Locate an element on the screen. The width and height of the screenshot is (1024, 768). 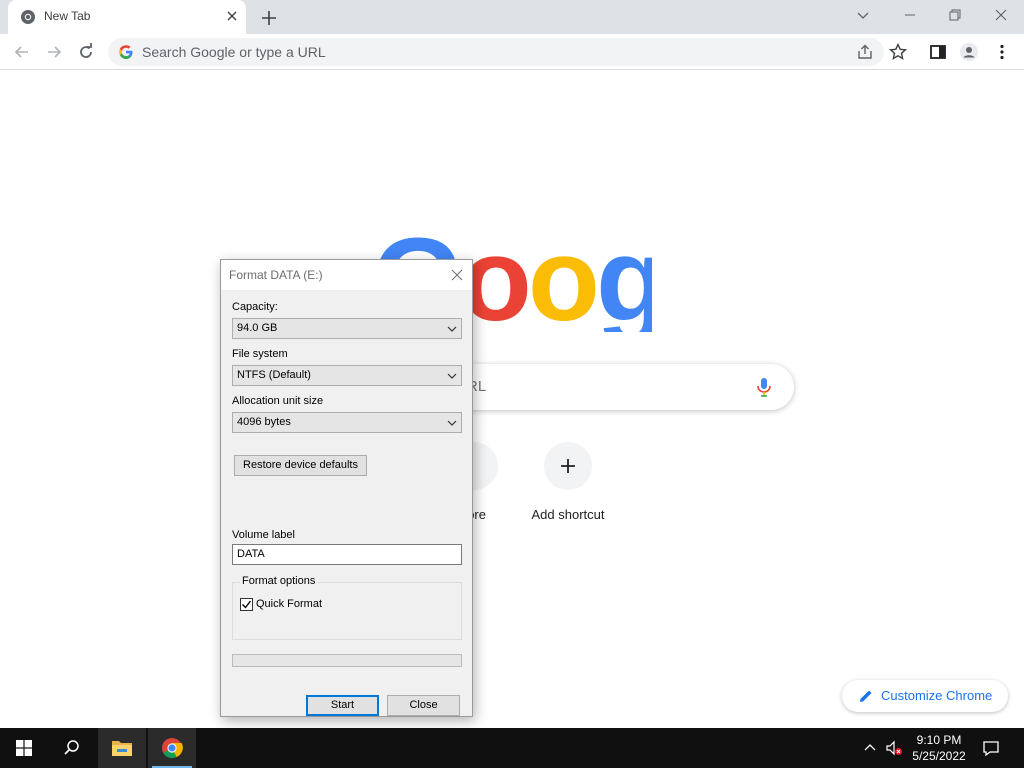
omnibox-placeholder: Search Google or type a URL is located at coordinates (234, 52).